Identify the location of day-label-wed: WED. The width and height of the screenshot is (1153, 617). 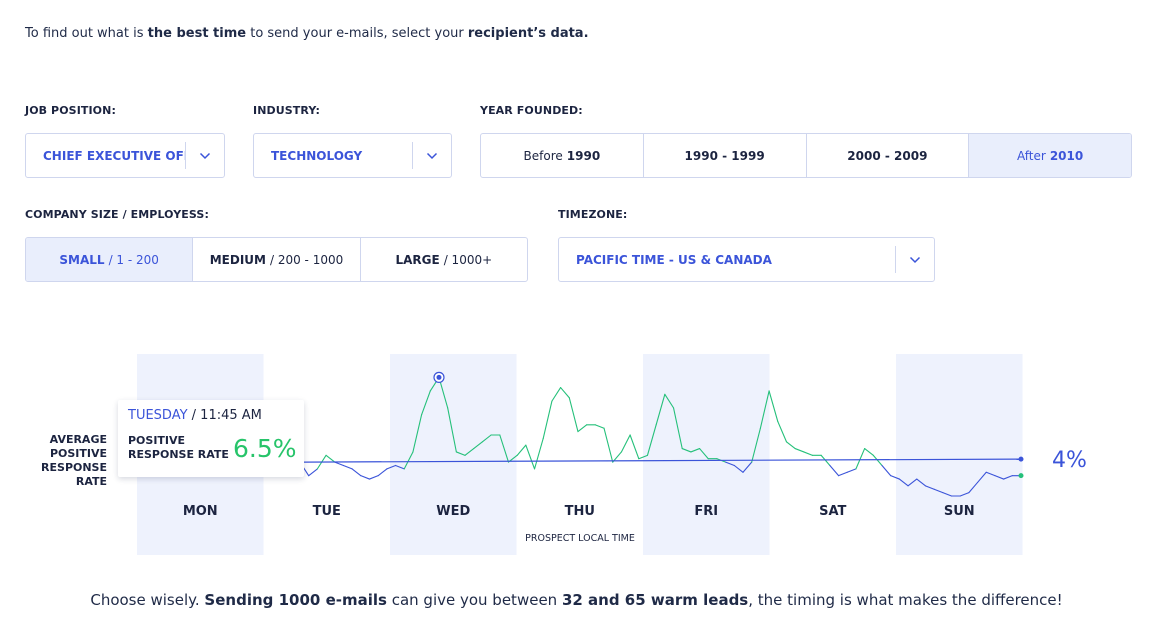
(453, 511).